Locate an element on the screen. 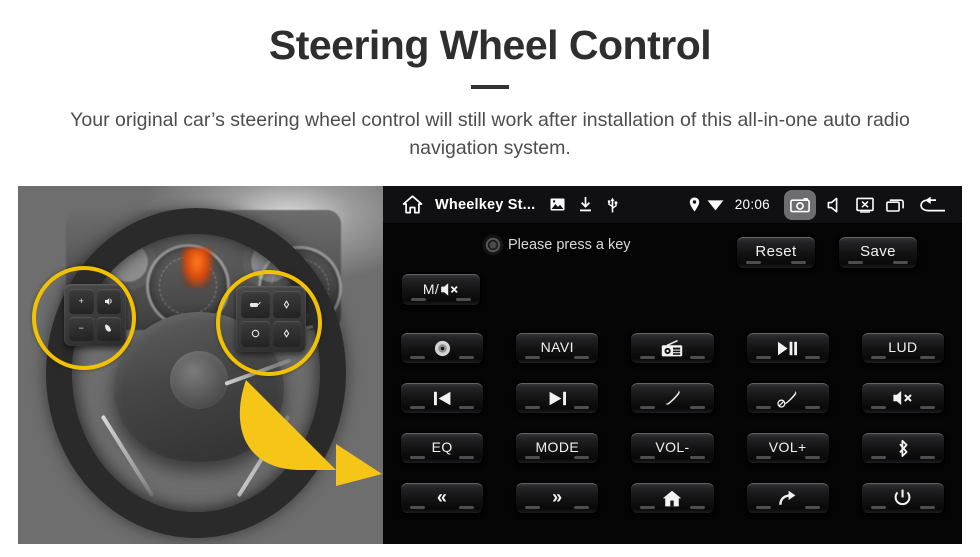  call-answer-key is located at coordinates (672, 398).